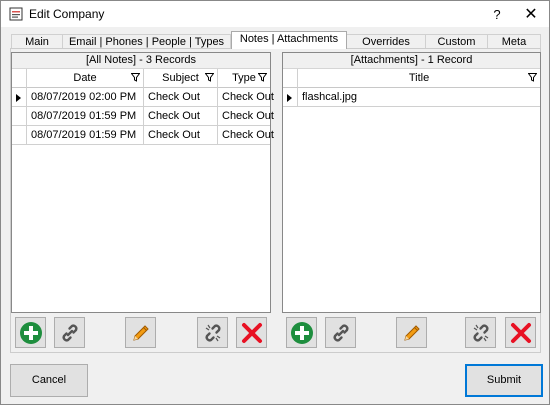 The image size is (550, 405). Describe the element at coordinates (456, 41) in the screenshot. I see `tab-custom: Custom` at that location.